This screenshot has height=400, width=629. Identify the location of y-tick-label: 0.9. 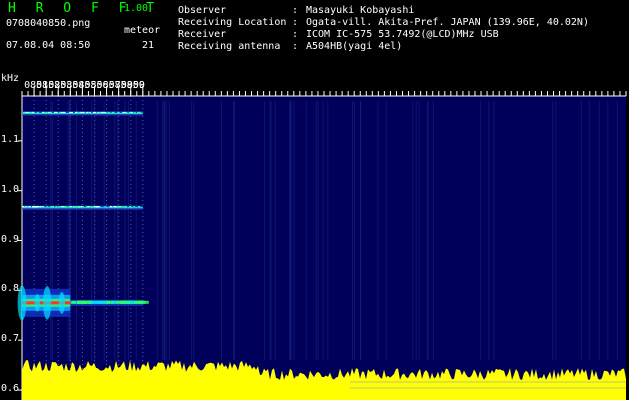
(10, 239).